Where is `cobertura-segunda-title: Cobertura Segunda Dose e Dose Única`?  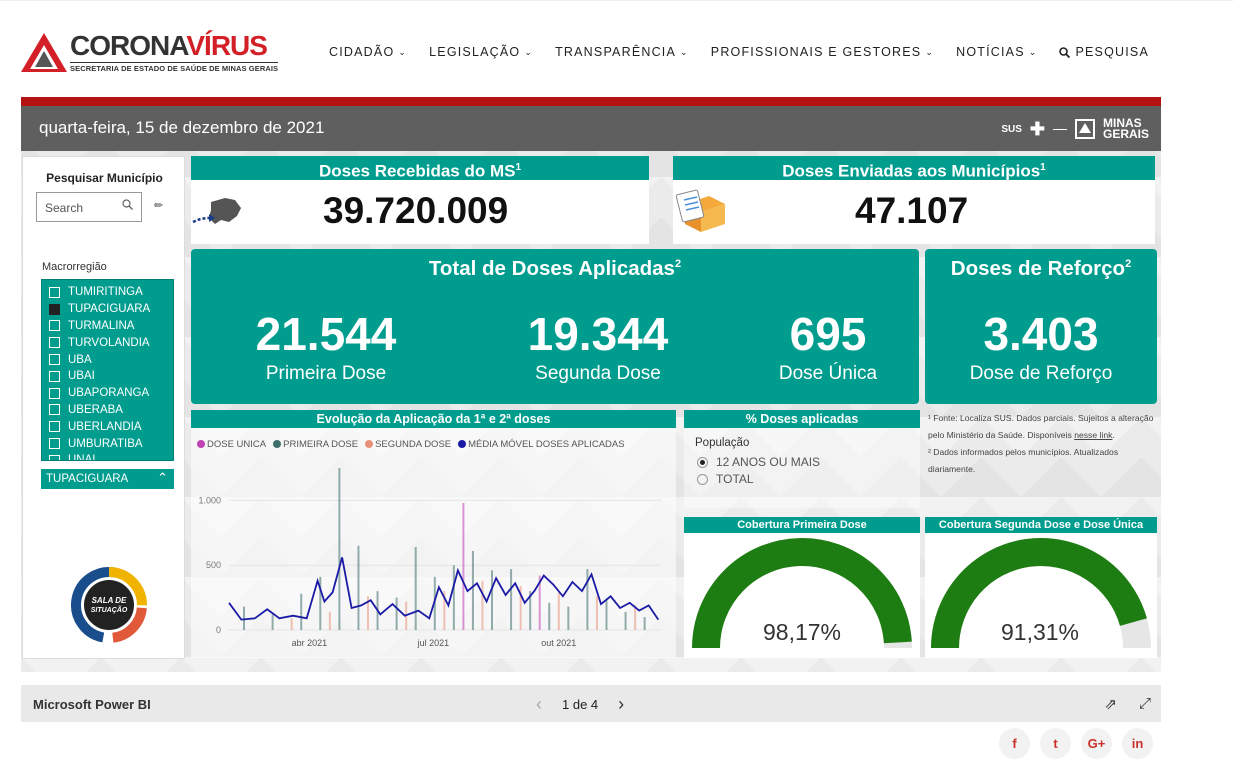
cobertura-segunda-title: Cobertura Segunda Dose e Dose Única is located at coordinates (1041, 525).